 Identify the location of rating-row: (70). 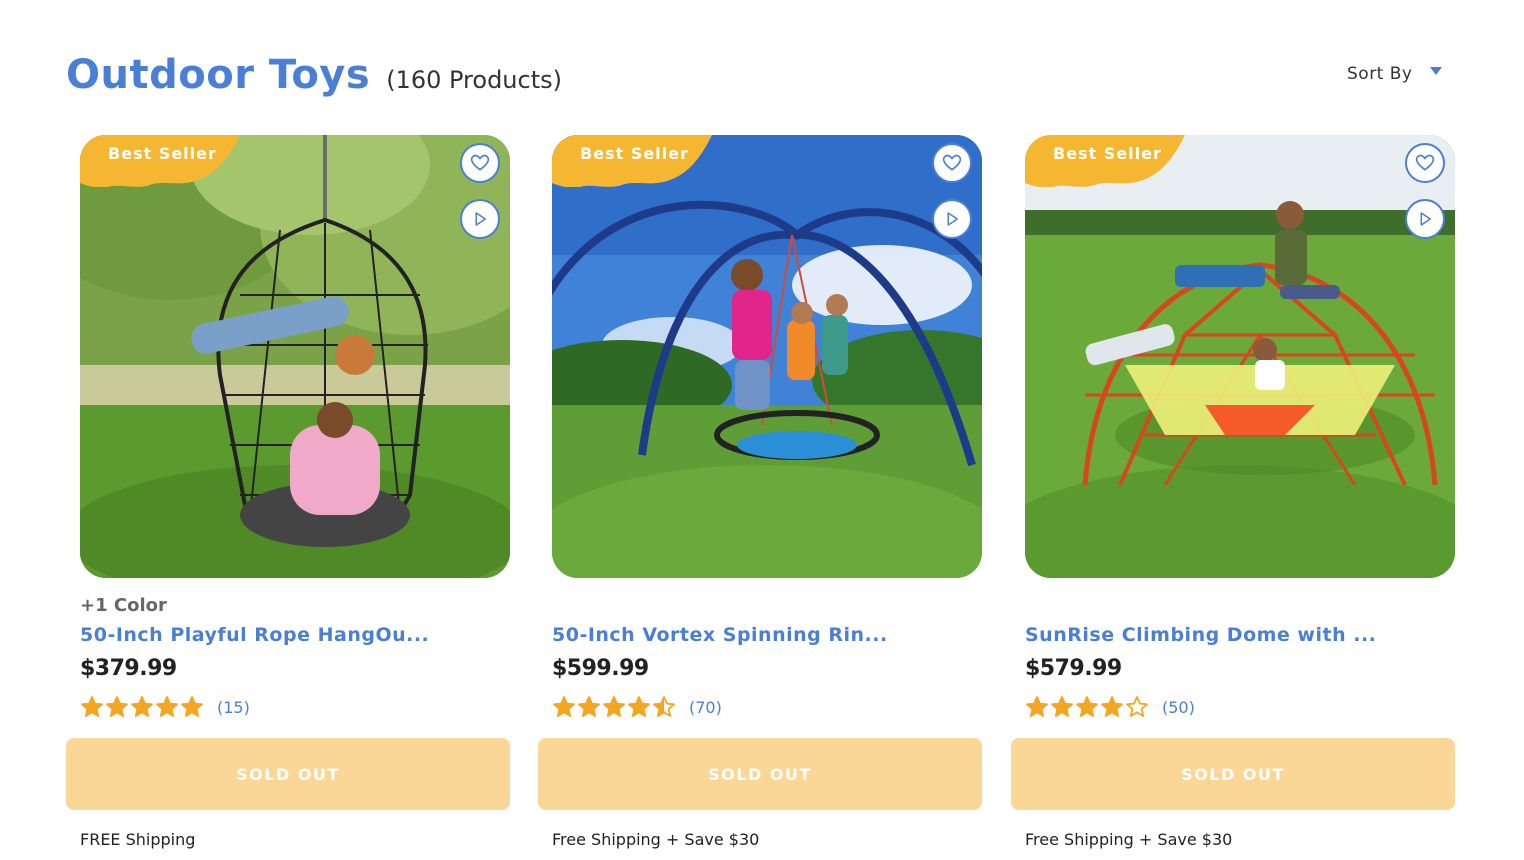
(637, 707).